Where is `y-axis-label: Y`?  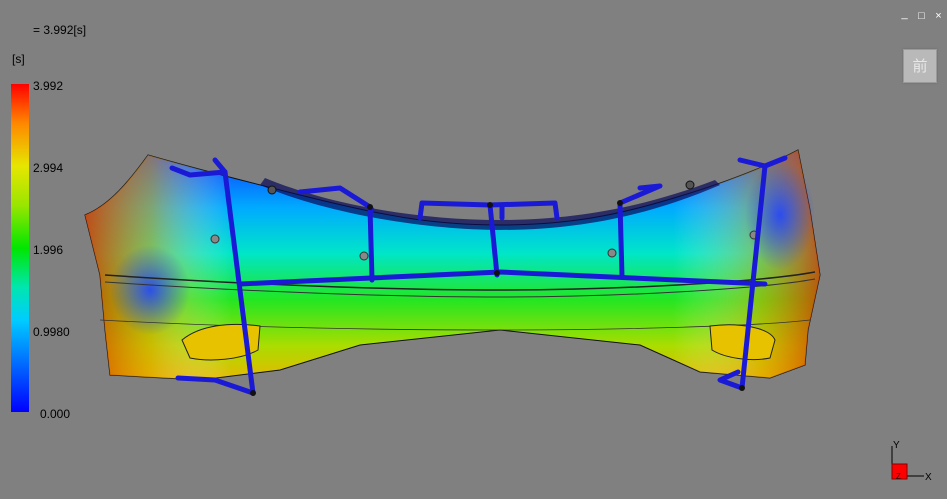 y-axis-label: Y is located at coordinates (896, 445).